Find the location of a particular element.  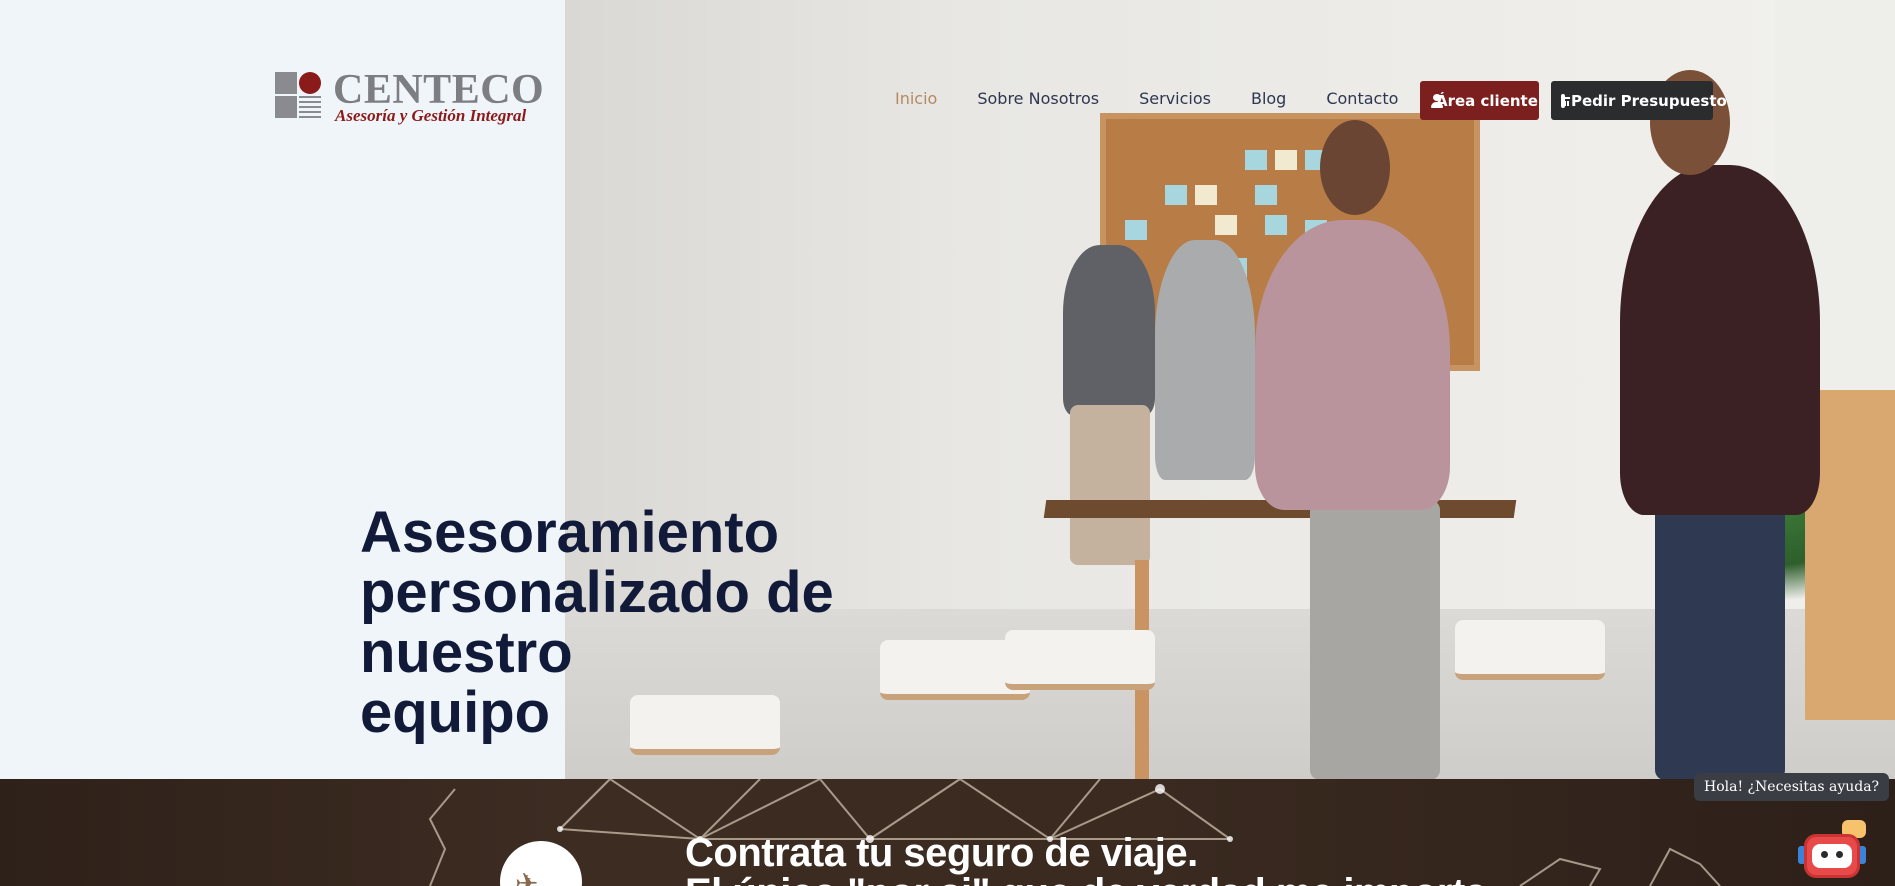

site-logo: CENTECO Asesoría y Gestión Integral is located at coordinates (409, 96).